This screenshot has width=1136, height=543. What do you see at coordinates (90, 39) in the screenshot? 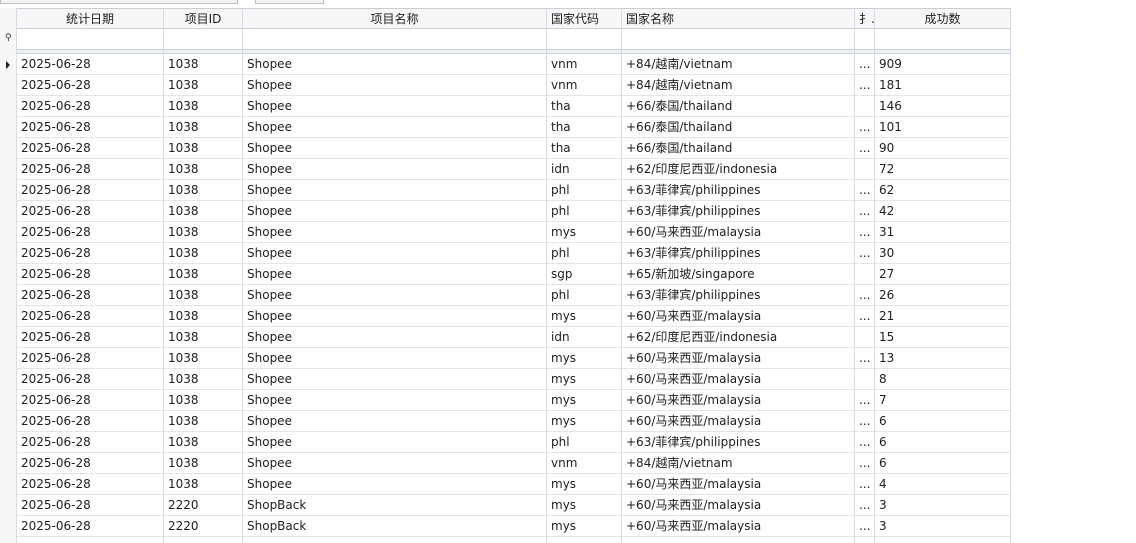
I see `filter-cell-date` at bounding box center [90, 39].